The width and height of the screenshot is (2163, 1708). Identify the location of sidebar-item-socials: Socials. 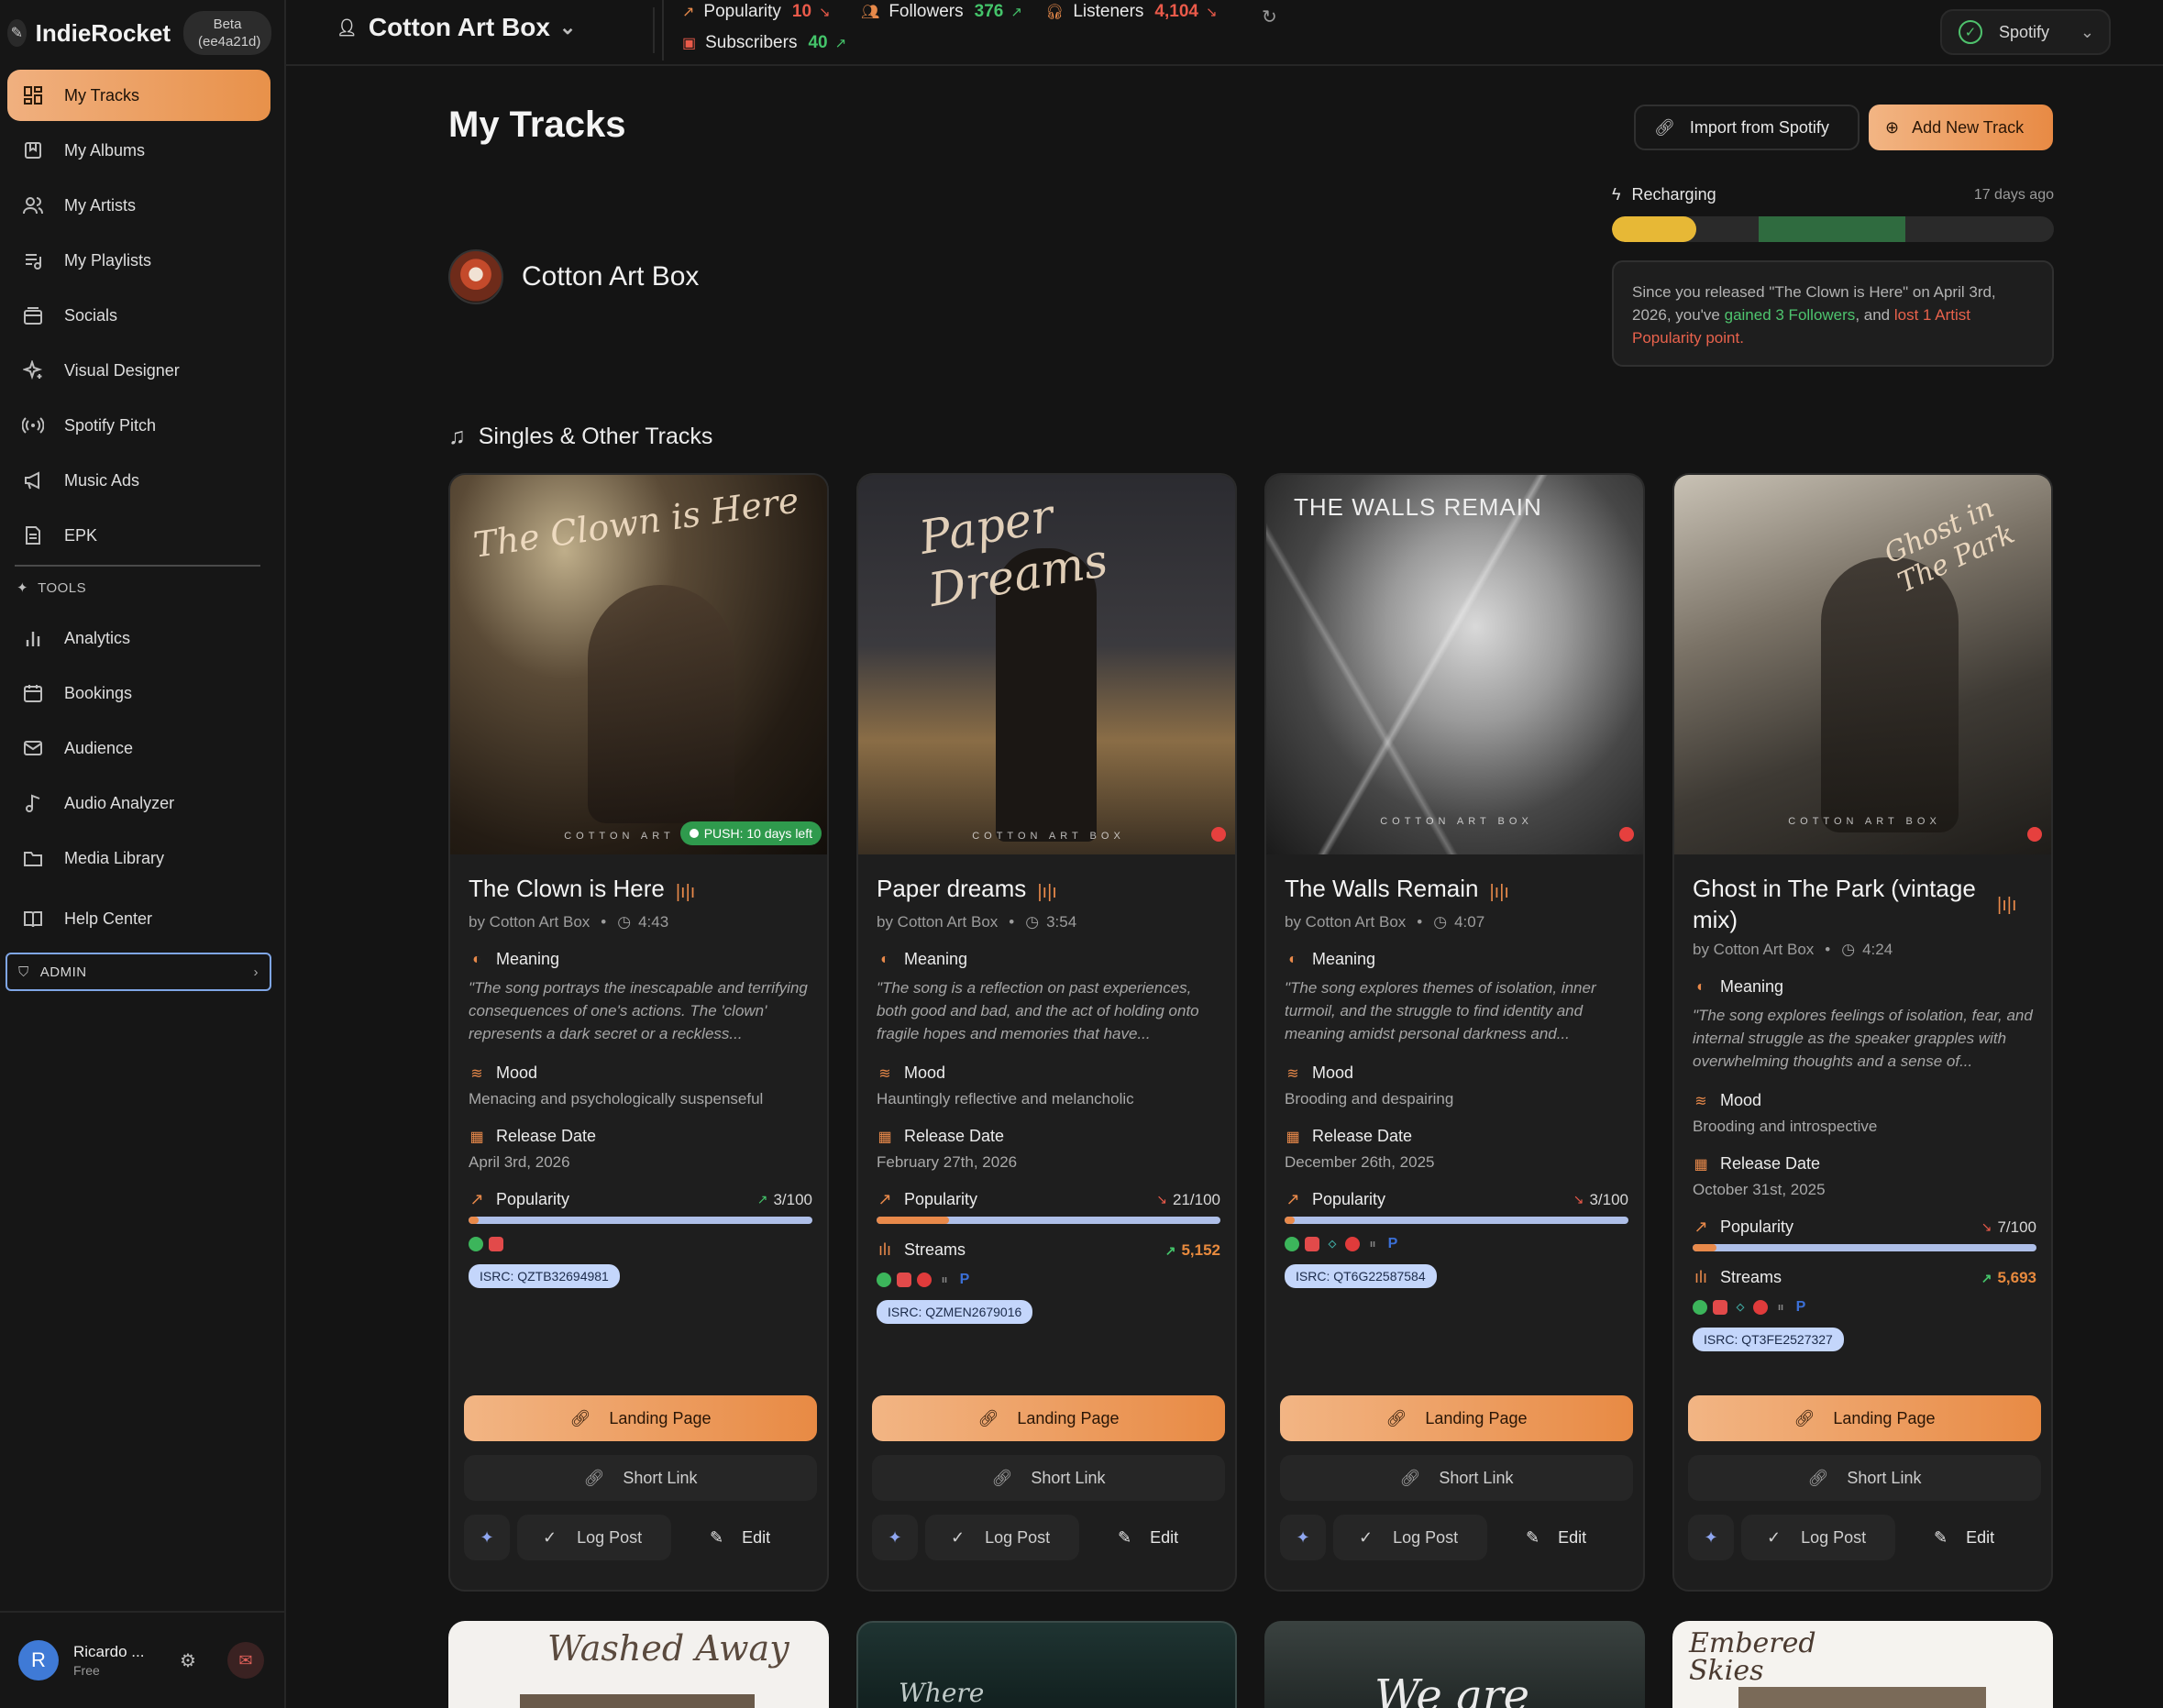
(138, 315).